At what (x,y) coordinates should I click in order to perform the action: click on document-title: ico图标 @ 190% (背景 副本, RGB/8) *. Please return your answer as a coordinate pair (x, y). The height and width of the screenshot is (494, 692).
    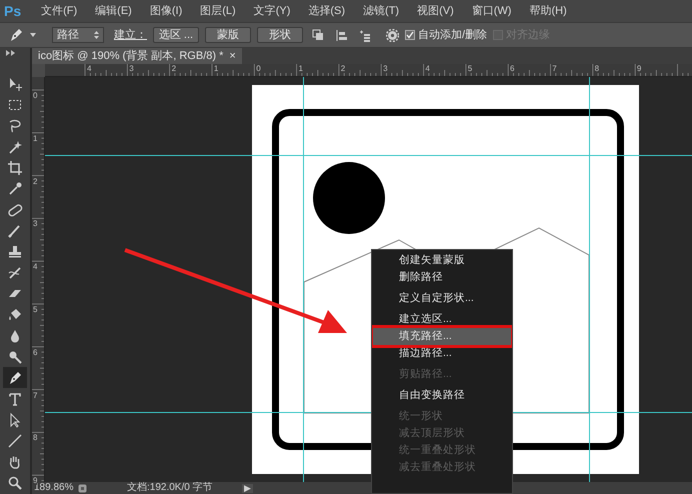
    Looking at the image, I should click on (131, 56).